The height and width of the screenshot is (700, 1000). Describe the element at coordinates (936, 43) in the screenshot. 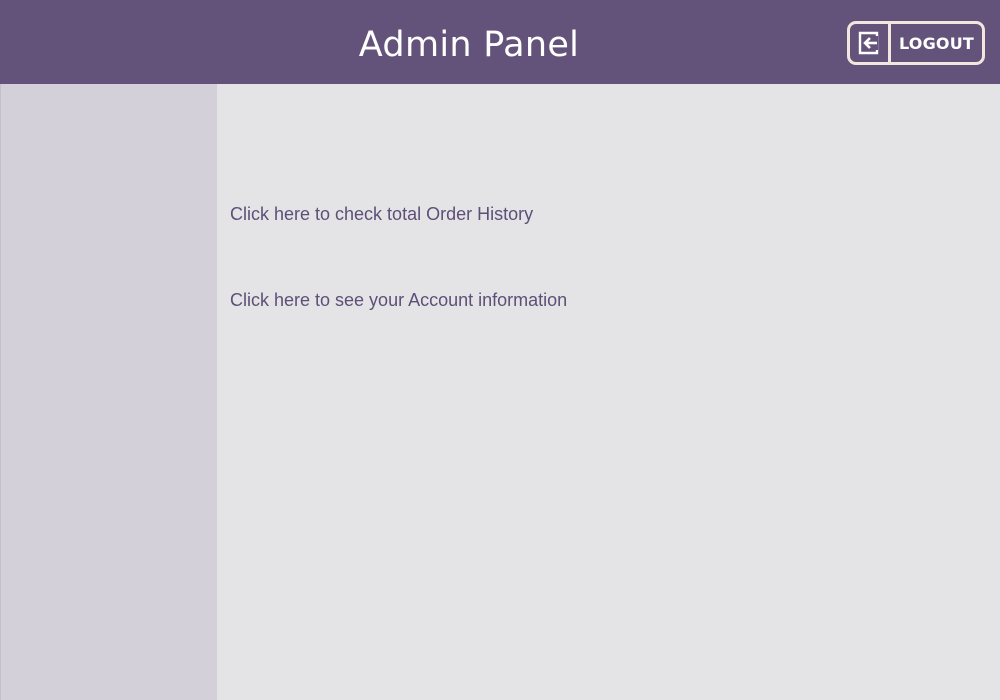

I see `logout-label: LOGOUT` at that location.